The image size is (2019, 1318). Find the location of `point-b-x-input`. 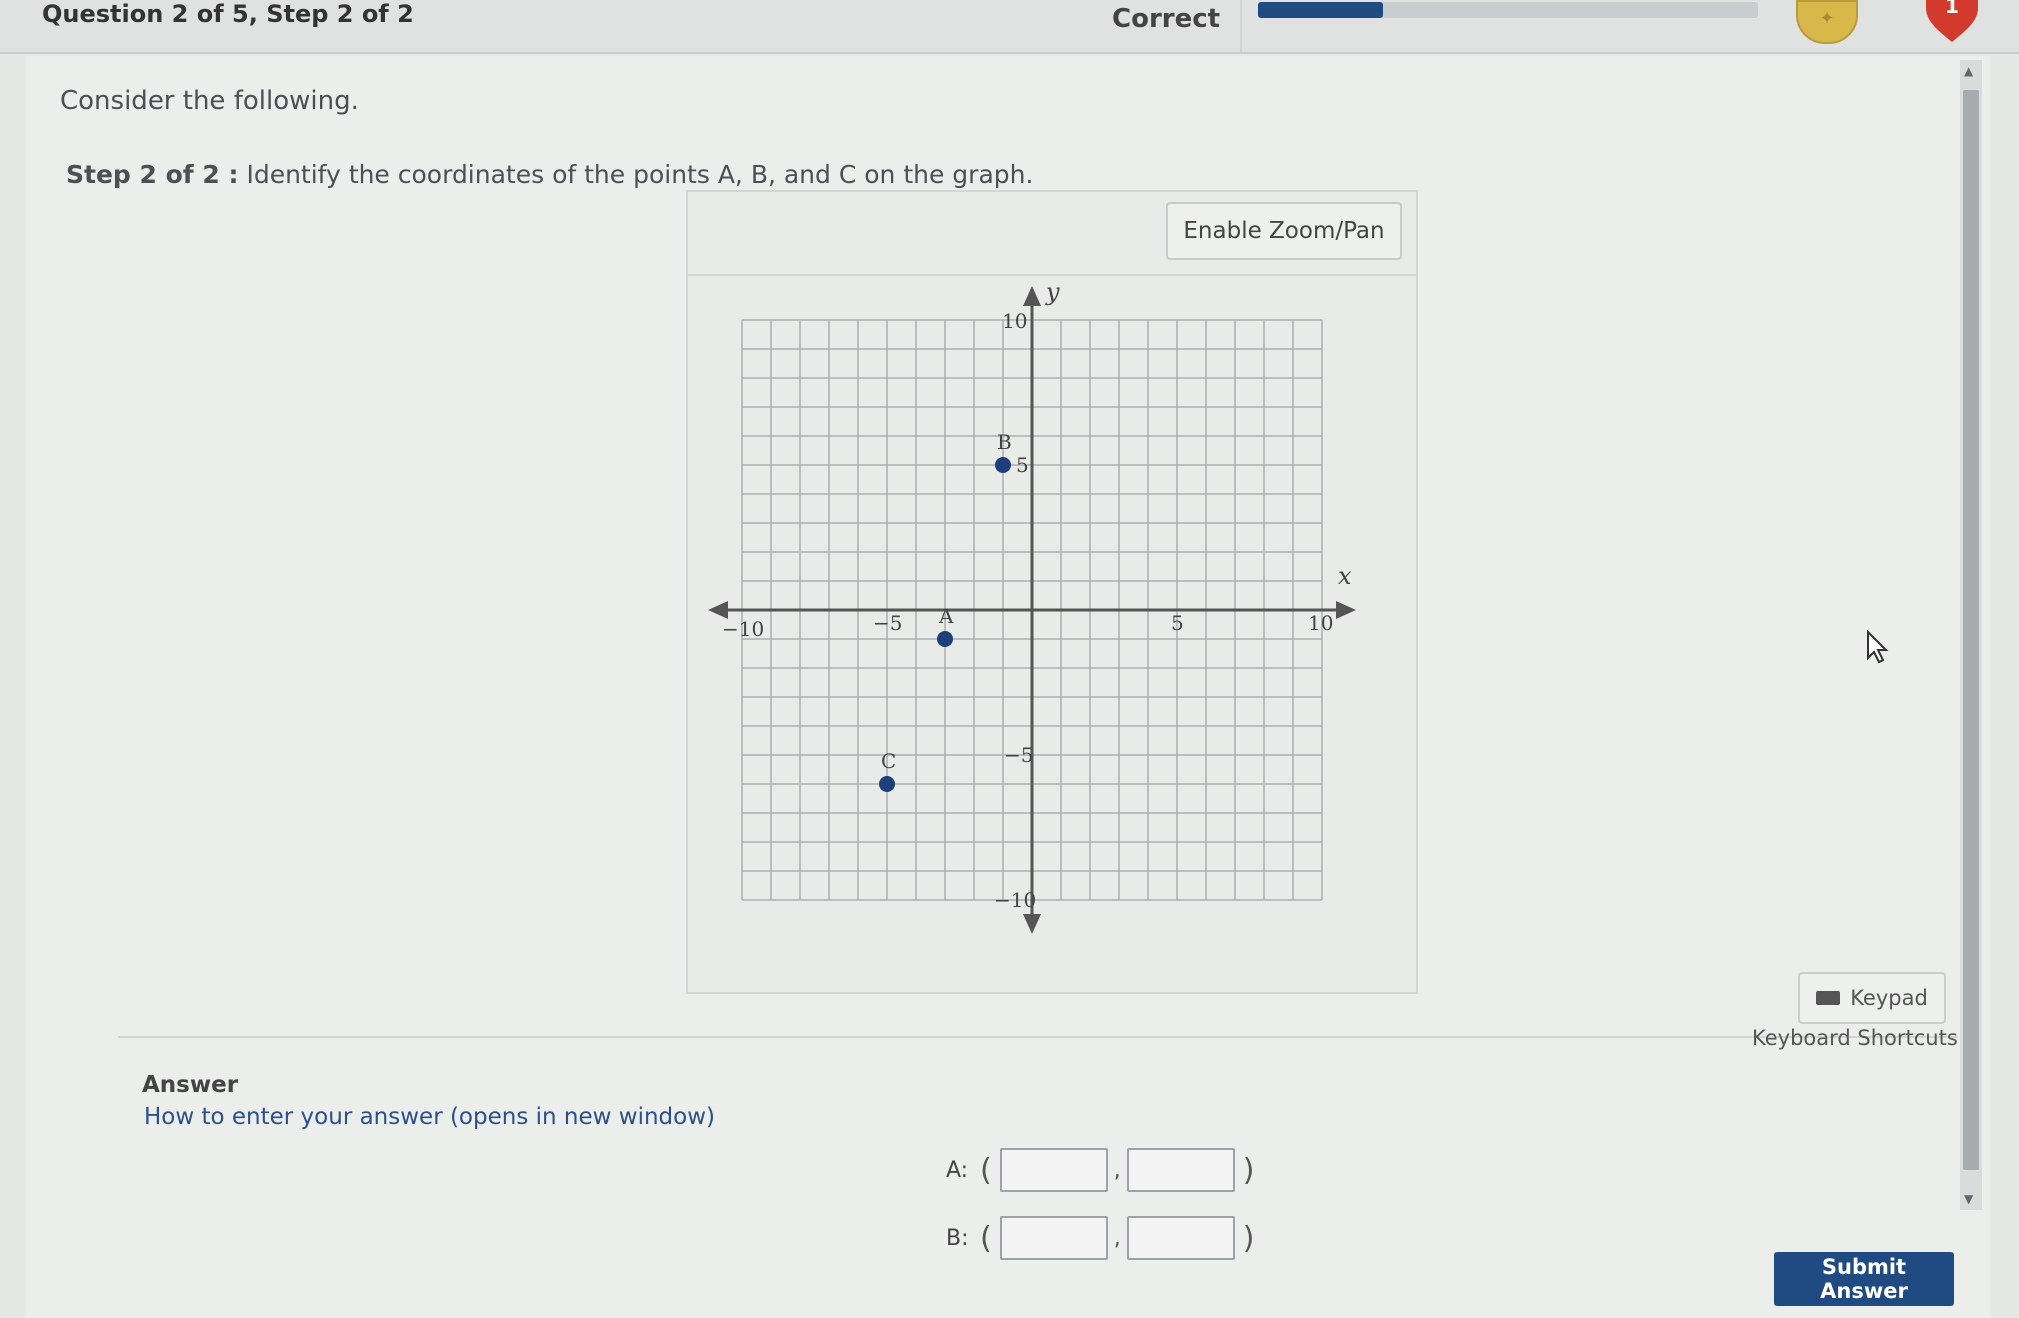

point-b-x-input is located at coordinates (1053, 1238).